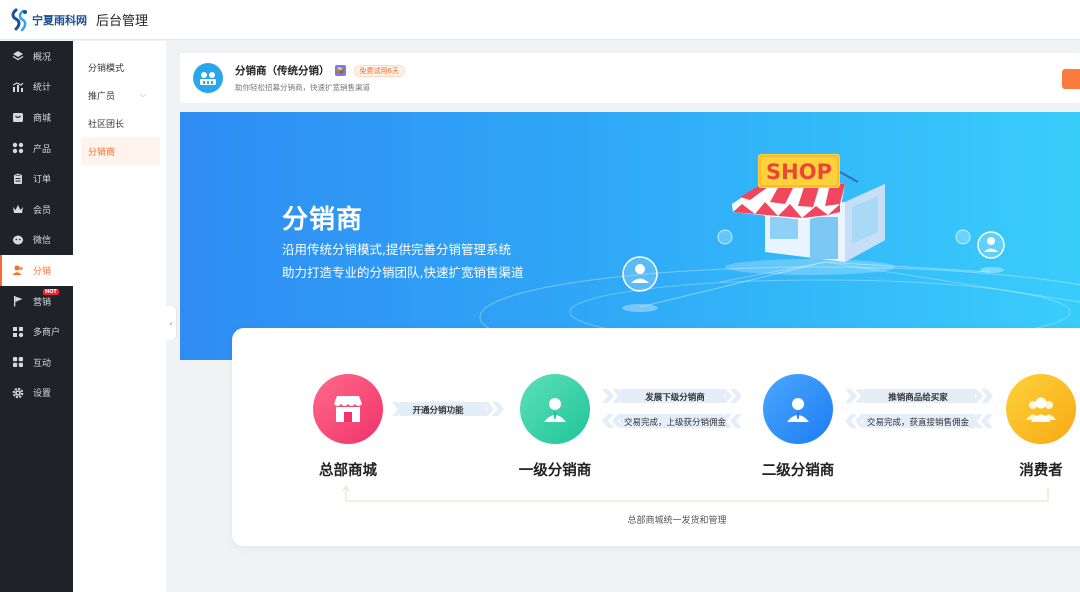 Image resolution: width=1080 pixels, height=592 pixels. I want to click on submenu-item-mode: 分销模式, so click(120, 67).